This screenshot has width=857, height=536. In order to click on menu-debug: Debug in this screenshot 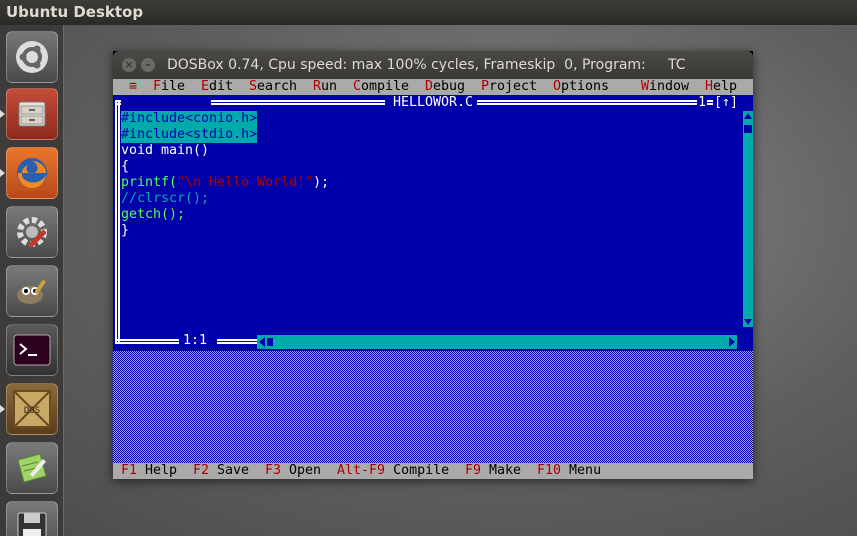, I will do `click(445, 87)`.